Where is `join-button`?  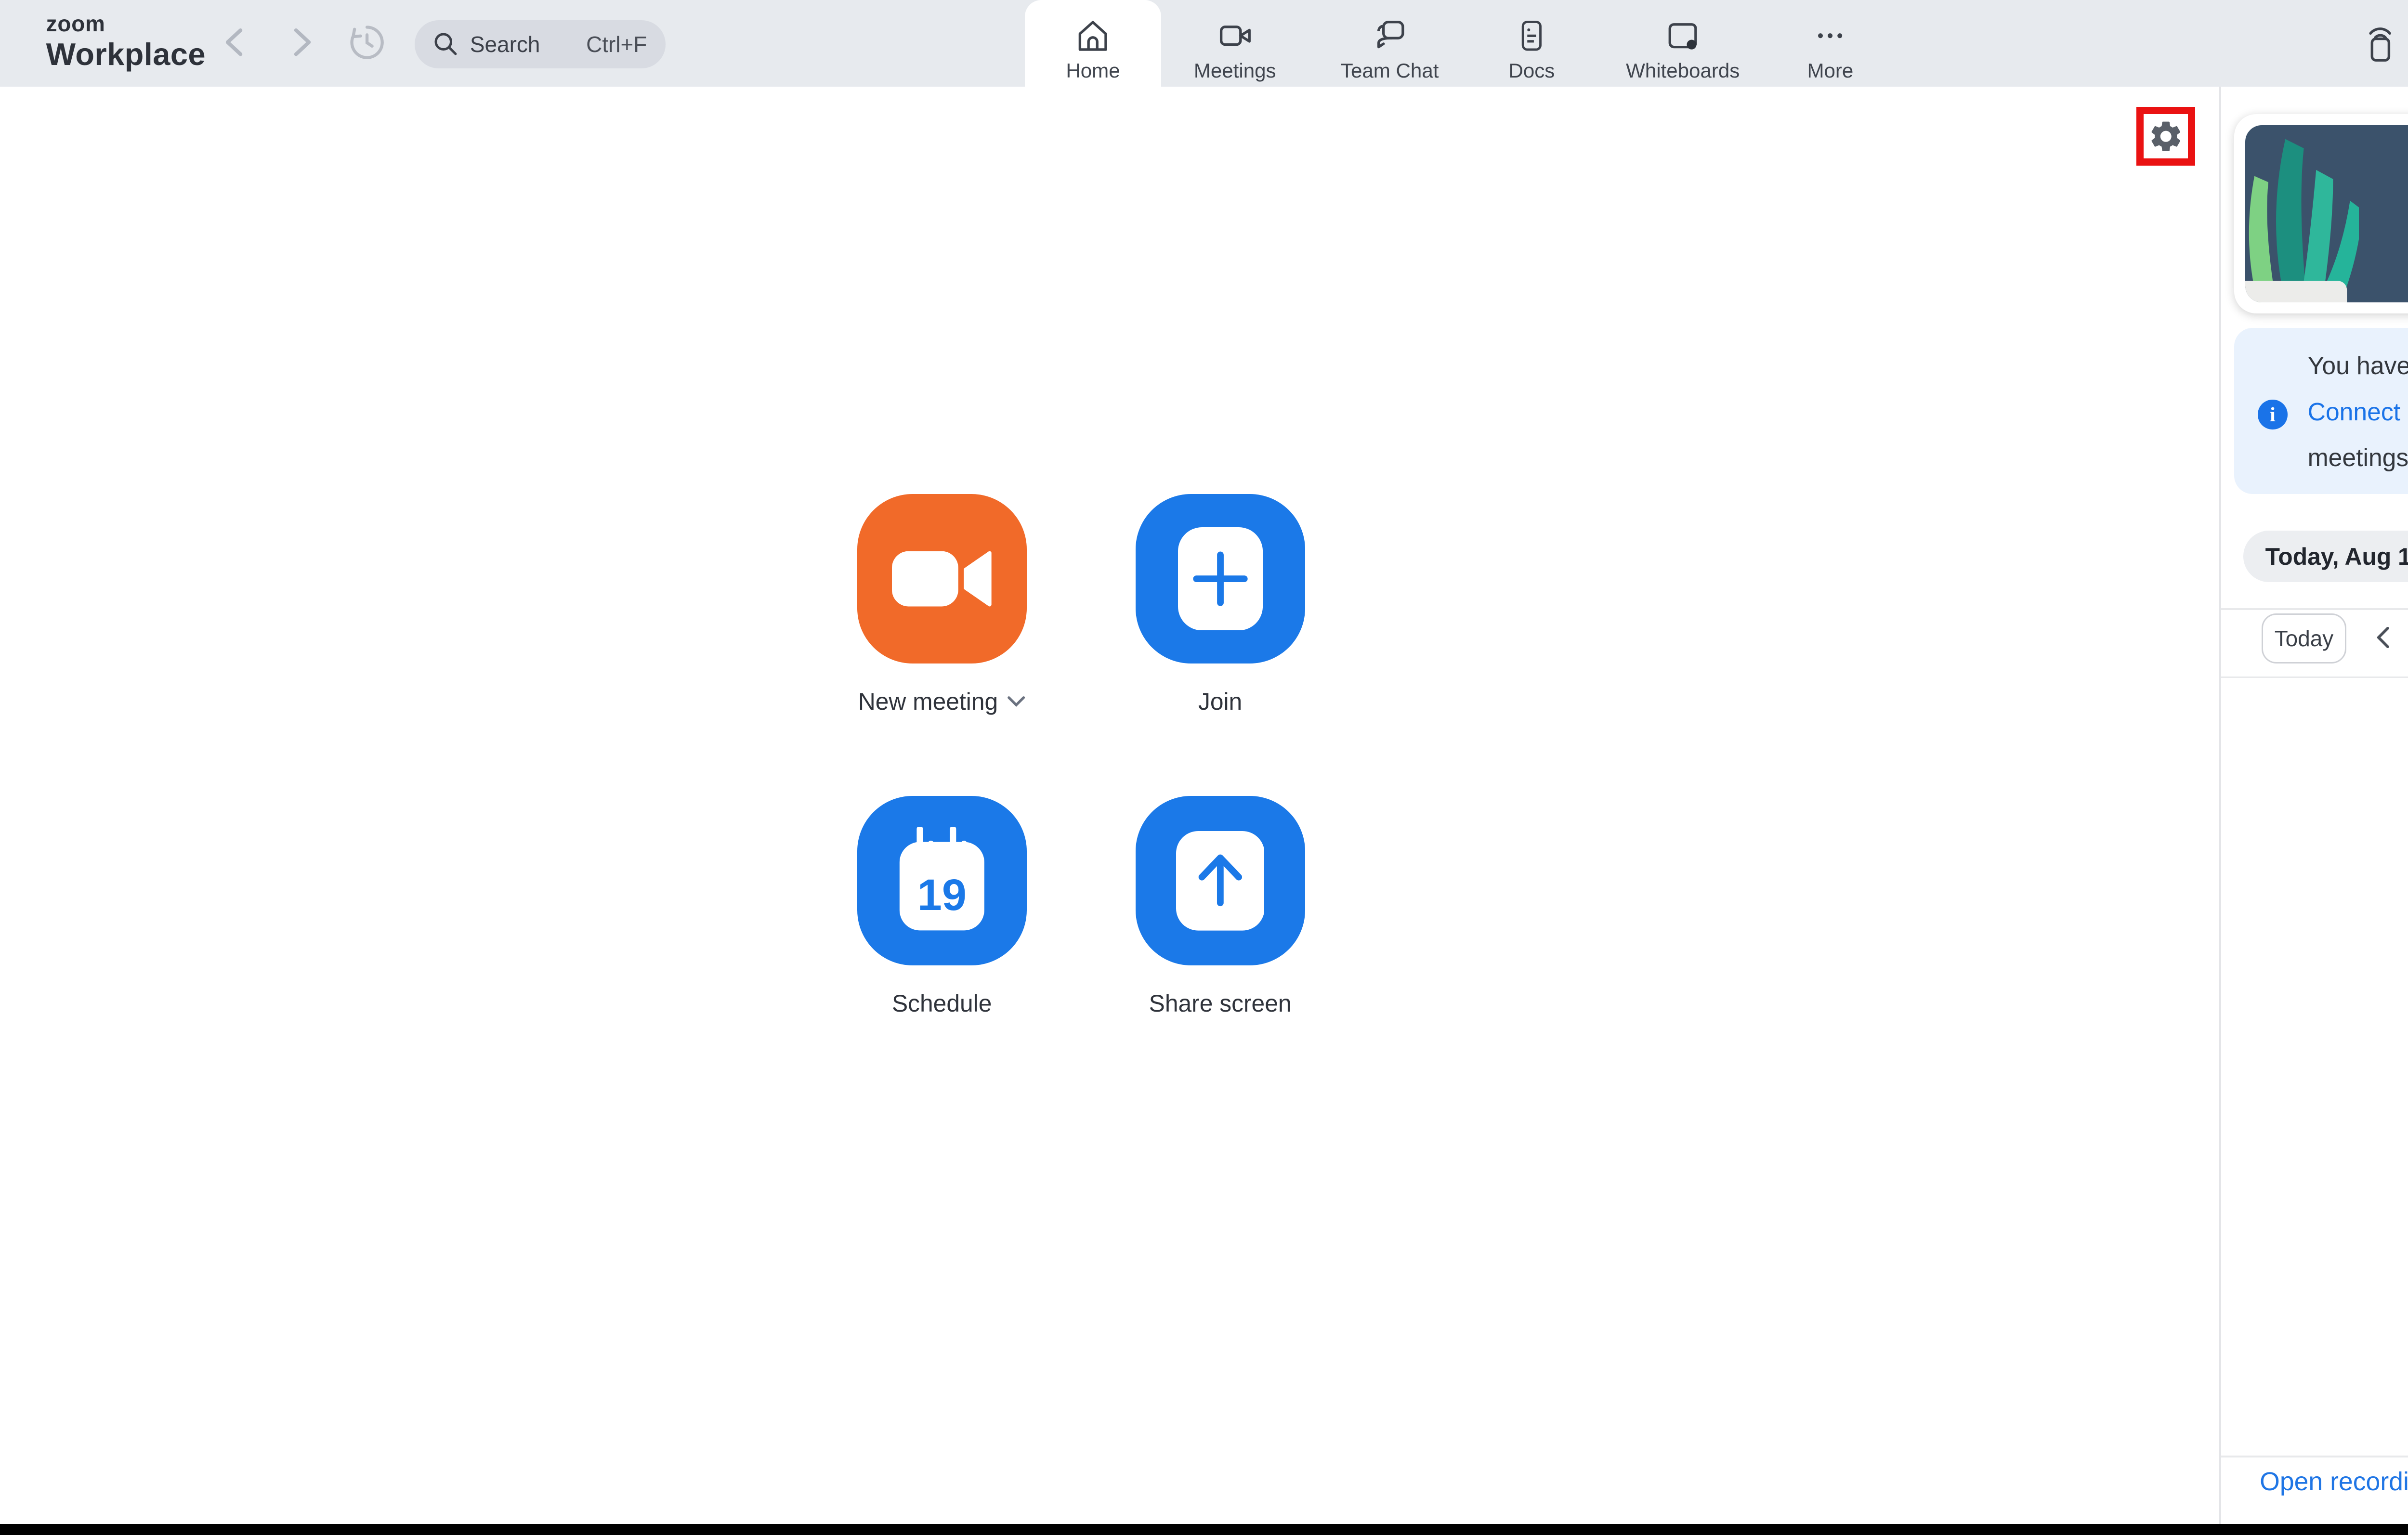
join-button is located at coordinates (1220, 578).